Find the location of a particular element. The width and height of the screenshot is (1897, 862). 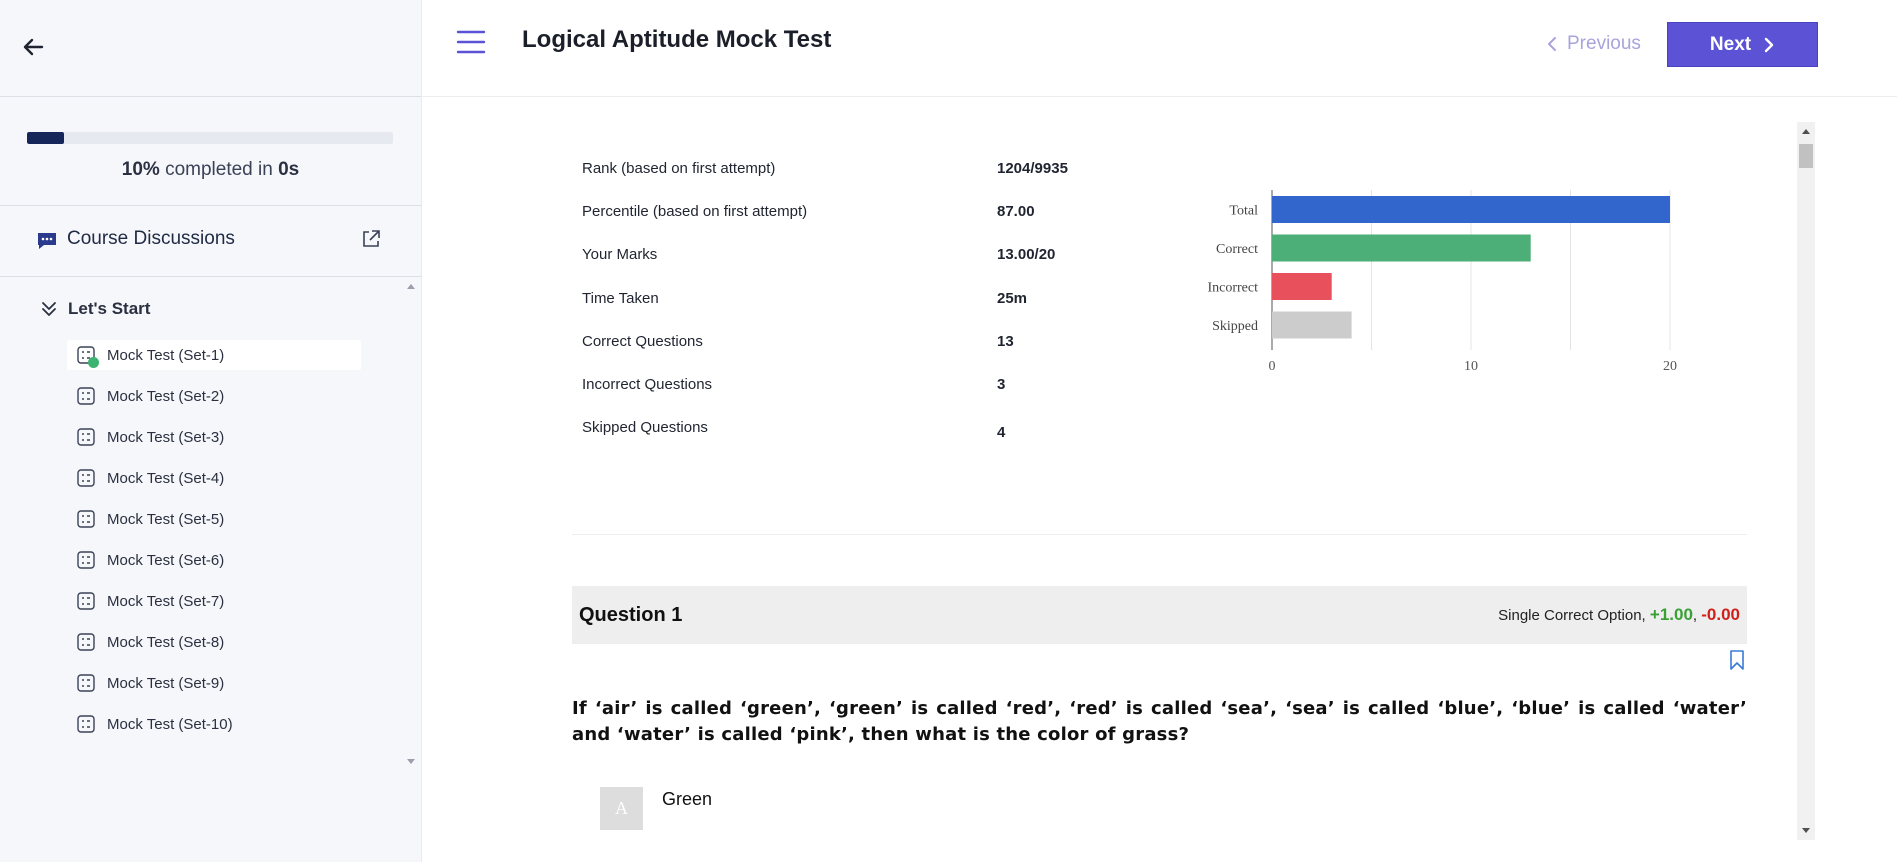

top-header: Logical Aptitude Mock Test Previous Next is located at coordinates (1159, 48).